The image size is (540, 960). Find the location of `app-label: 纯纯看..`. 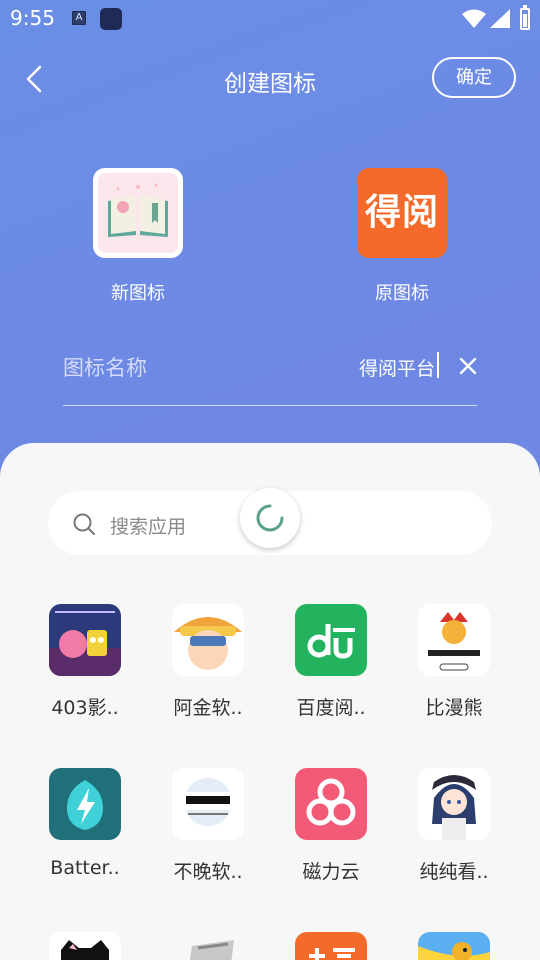

app-label: 纯纯看.. is located at coordinates (454, 872).